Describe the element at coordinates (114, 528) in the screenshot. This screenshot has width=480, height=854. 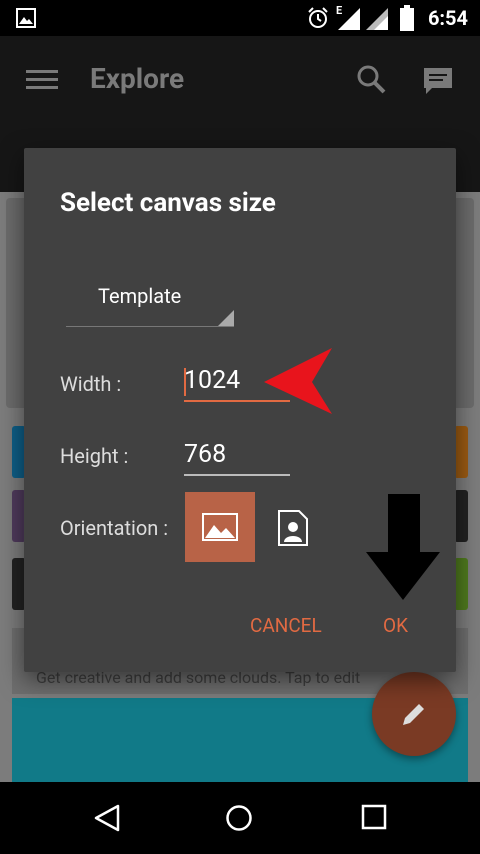
I see `orientation-label: Orientation :` at that location.